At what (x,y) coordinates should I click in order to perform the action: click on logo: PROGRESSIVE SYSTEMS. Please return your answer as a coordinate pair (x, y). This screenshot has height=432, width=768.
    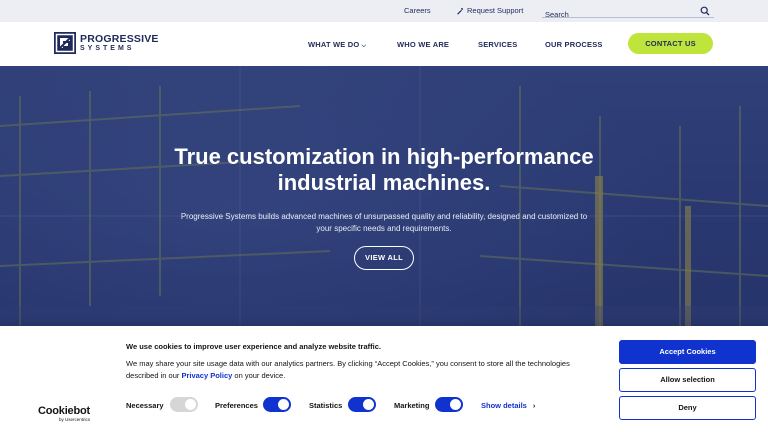
    Looking at the image, I should click on (106, 43).